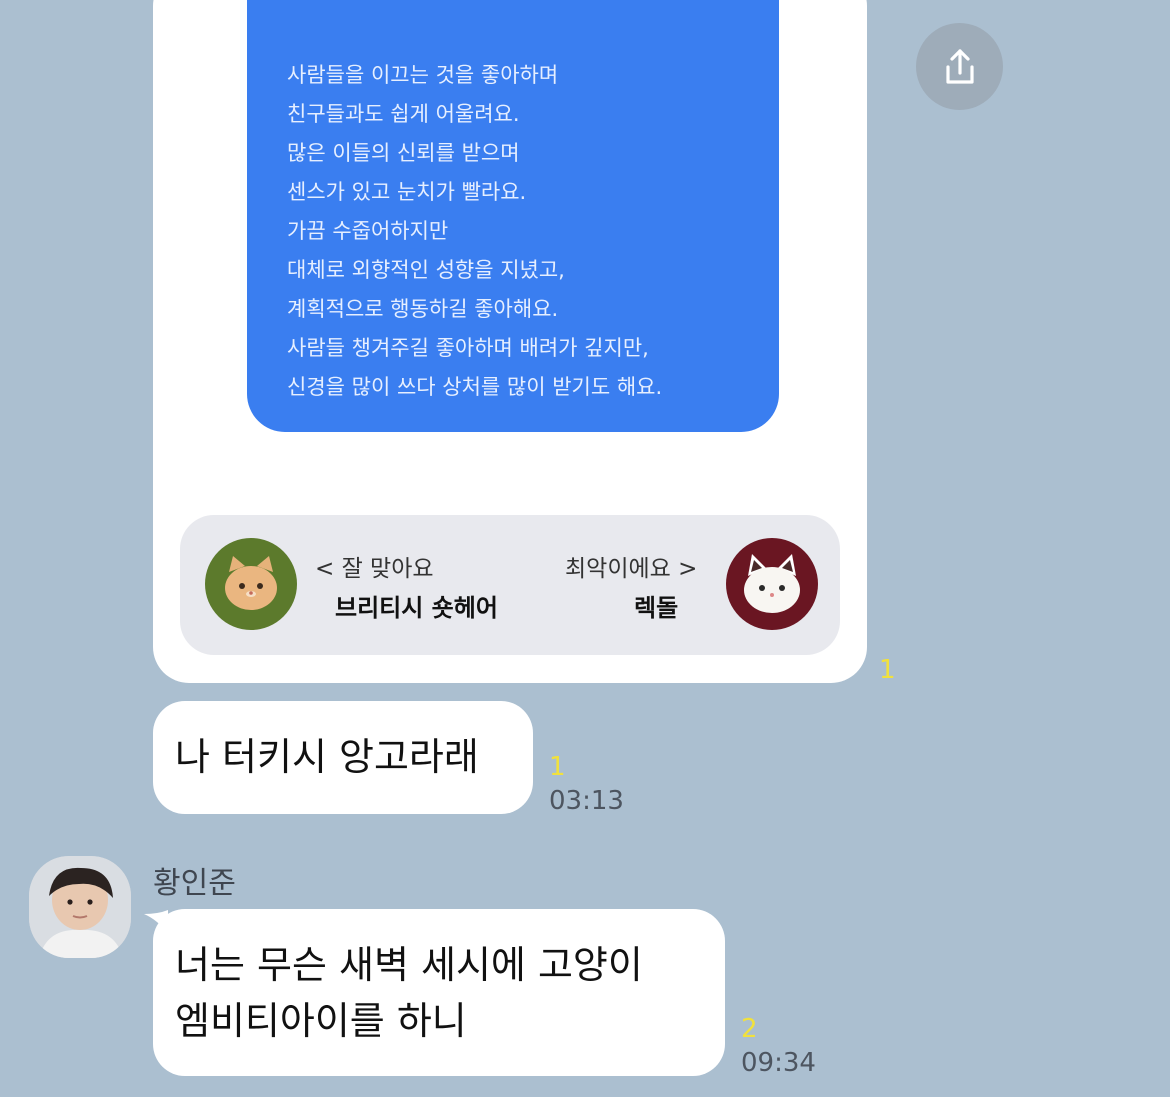 Image resolution: width=1170 pixels, height=1097 pixels. I want to click on match-box: < 잘 맞아요 브리티시 숏헤어 최악이에요 > 렉돌, so click(510, 585).